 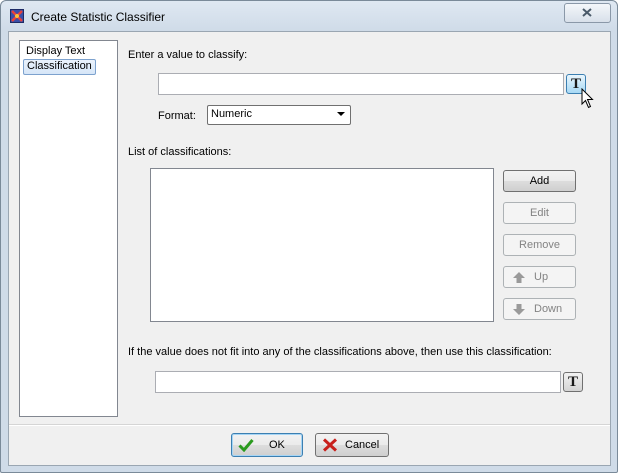 I want to click on close-icon, so click(x=587, y=12).